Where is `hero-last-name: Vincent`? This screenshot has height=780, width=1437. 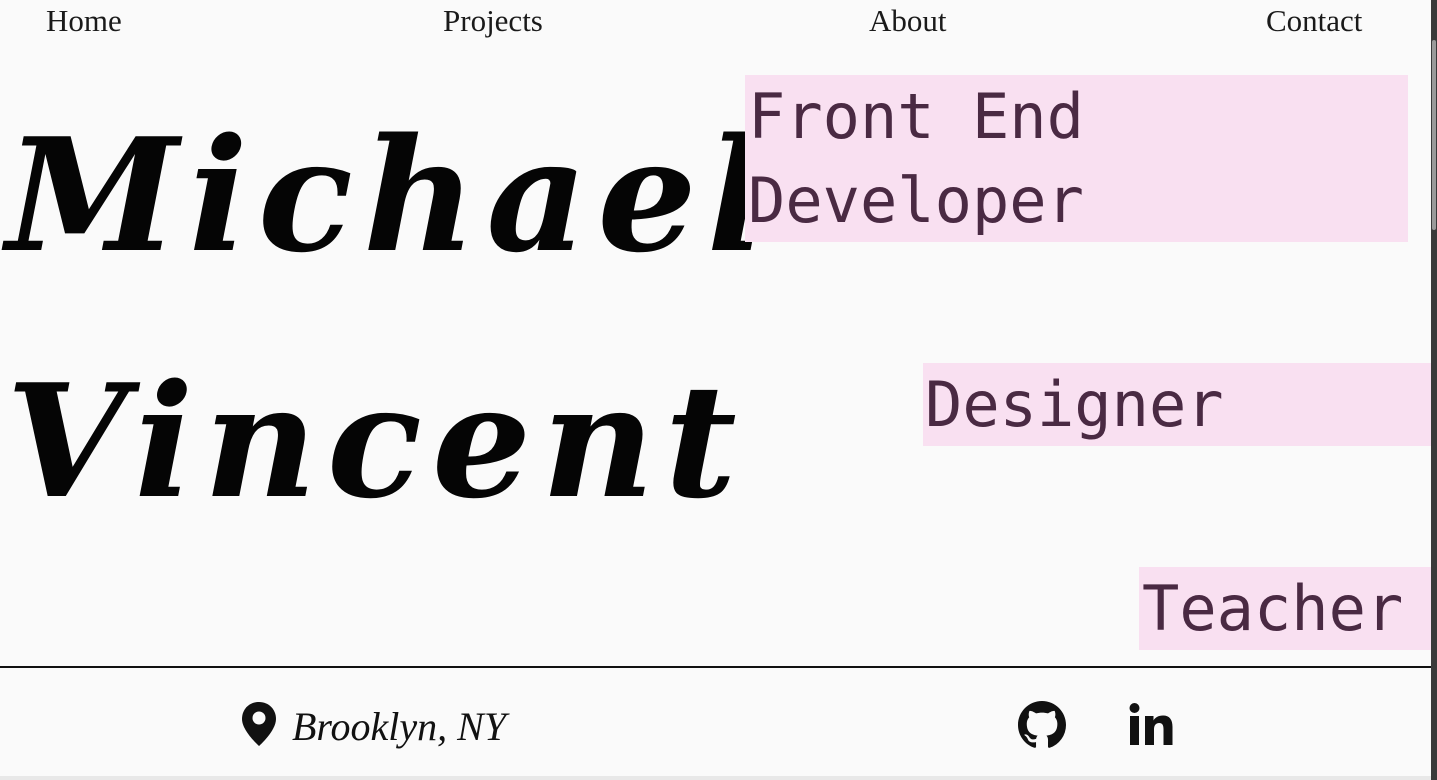 hero-last-name: Vincent is located at coordinates (376, 441).